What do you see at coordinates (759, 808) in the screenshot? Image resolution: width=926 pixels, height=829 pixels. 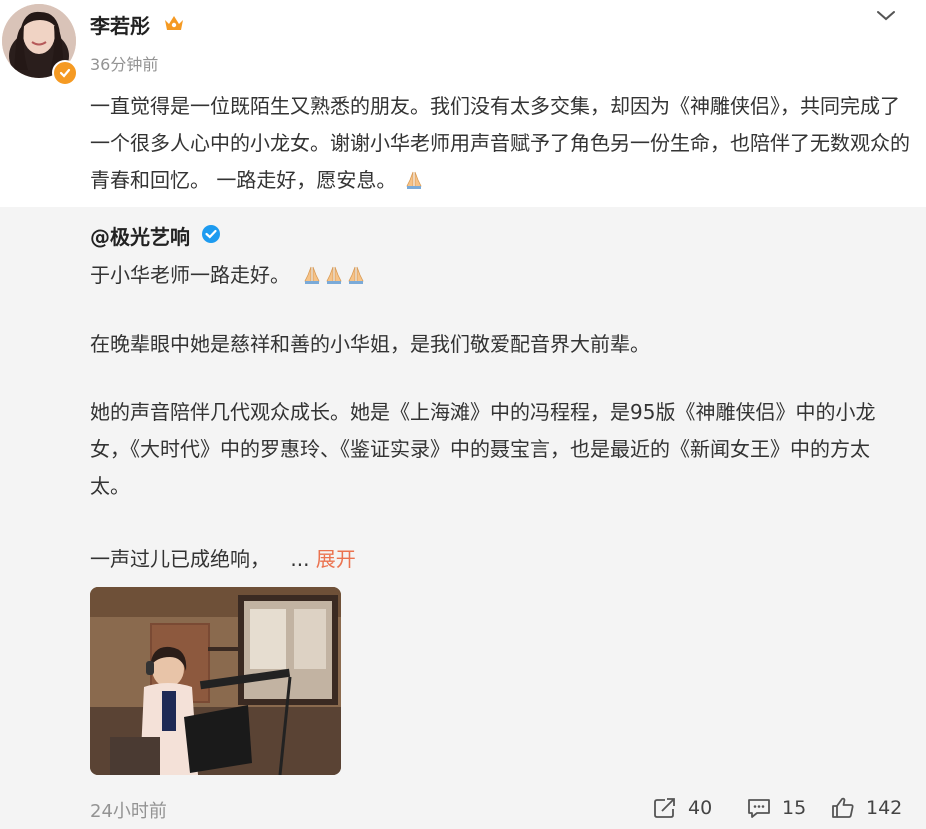 I see `comment-icon` at bounding box center [759, 808].